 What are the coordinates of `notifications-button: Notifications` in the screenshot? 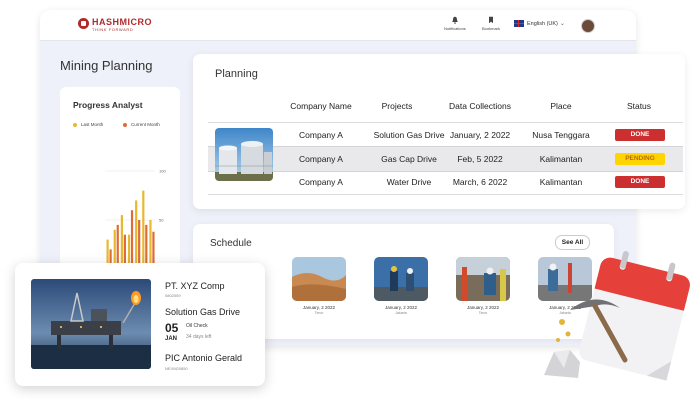 It's located at (455, 23).